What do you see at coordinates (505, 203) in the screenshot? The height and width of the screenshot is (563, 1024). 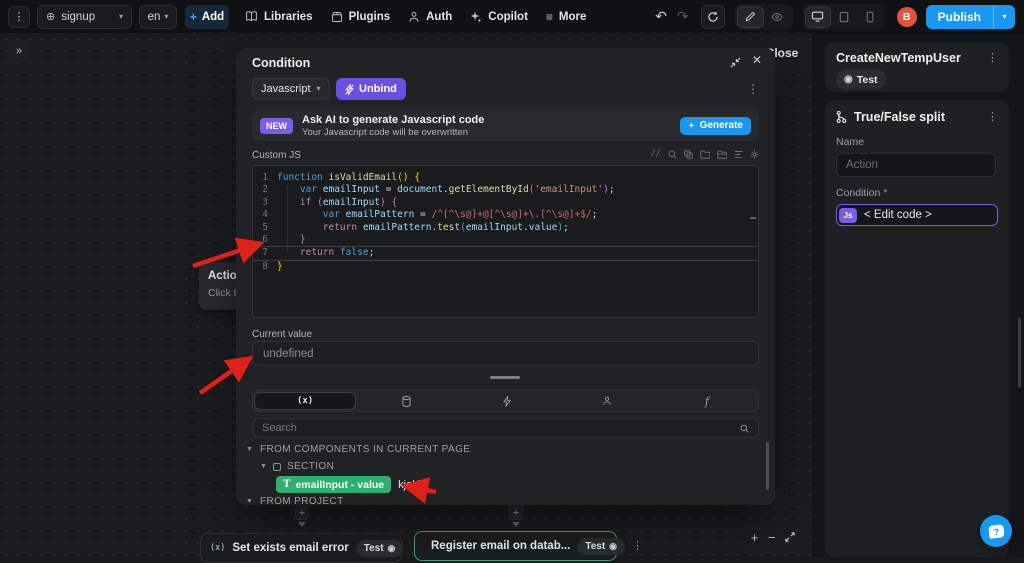 I see `code-line: 3 if (emailInput) {` at bounding box center [505, 203].